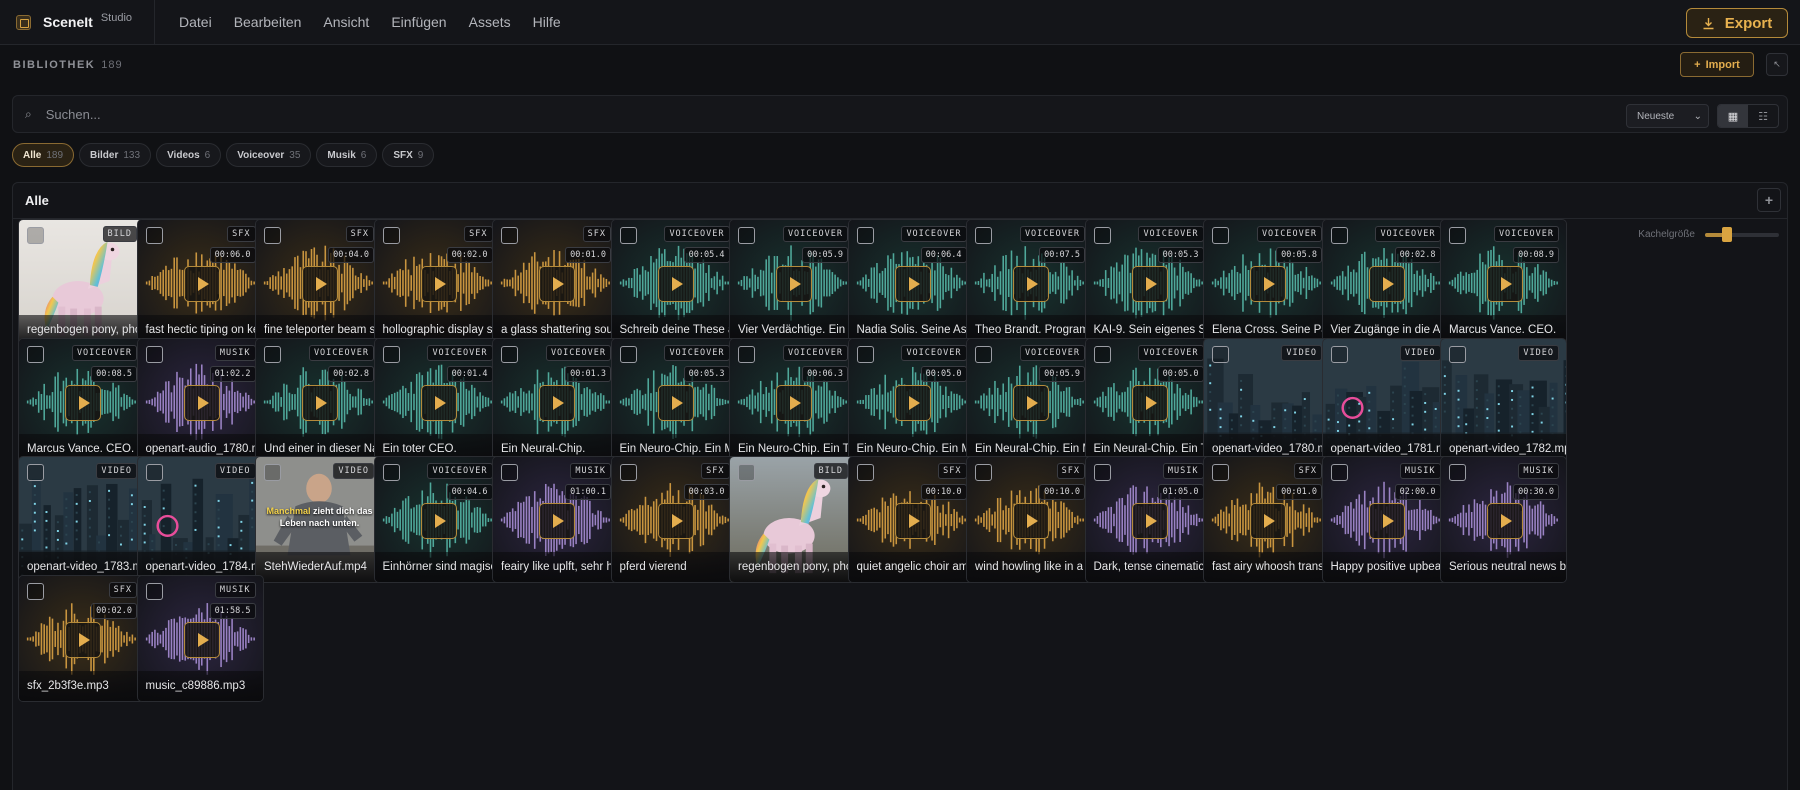 This screenshot has height=790, width=1800. What do you see at coordinates (1667, 116) in the screenshot?
I see `sort-select: Neueste ⌄` at bounding box center [1667, 116].